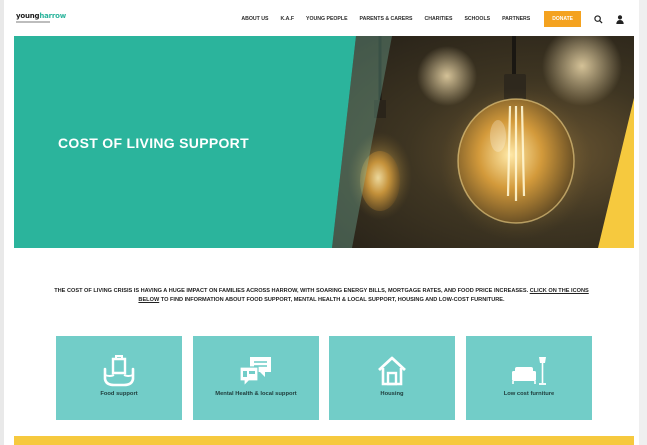 The width and height of the screenshot is (647, 445). I want to click on card-housing: Housing, so click(392, 378).